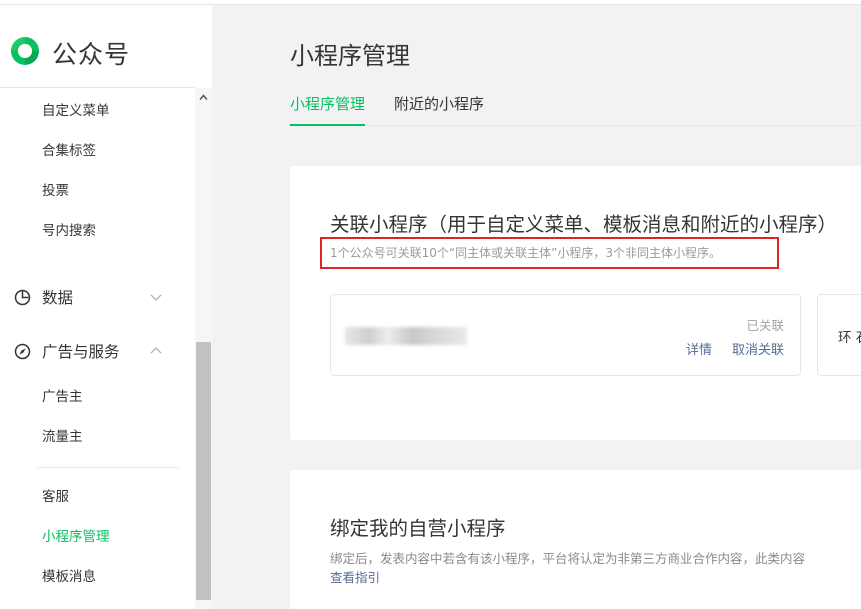  Describe the element at coordinates (55, 191) in the screenshot. I see `sidebar-item-vote: 投票` at that location.